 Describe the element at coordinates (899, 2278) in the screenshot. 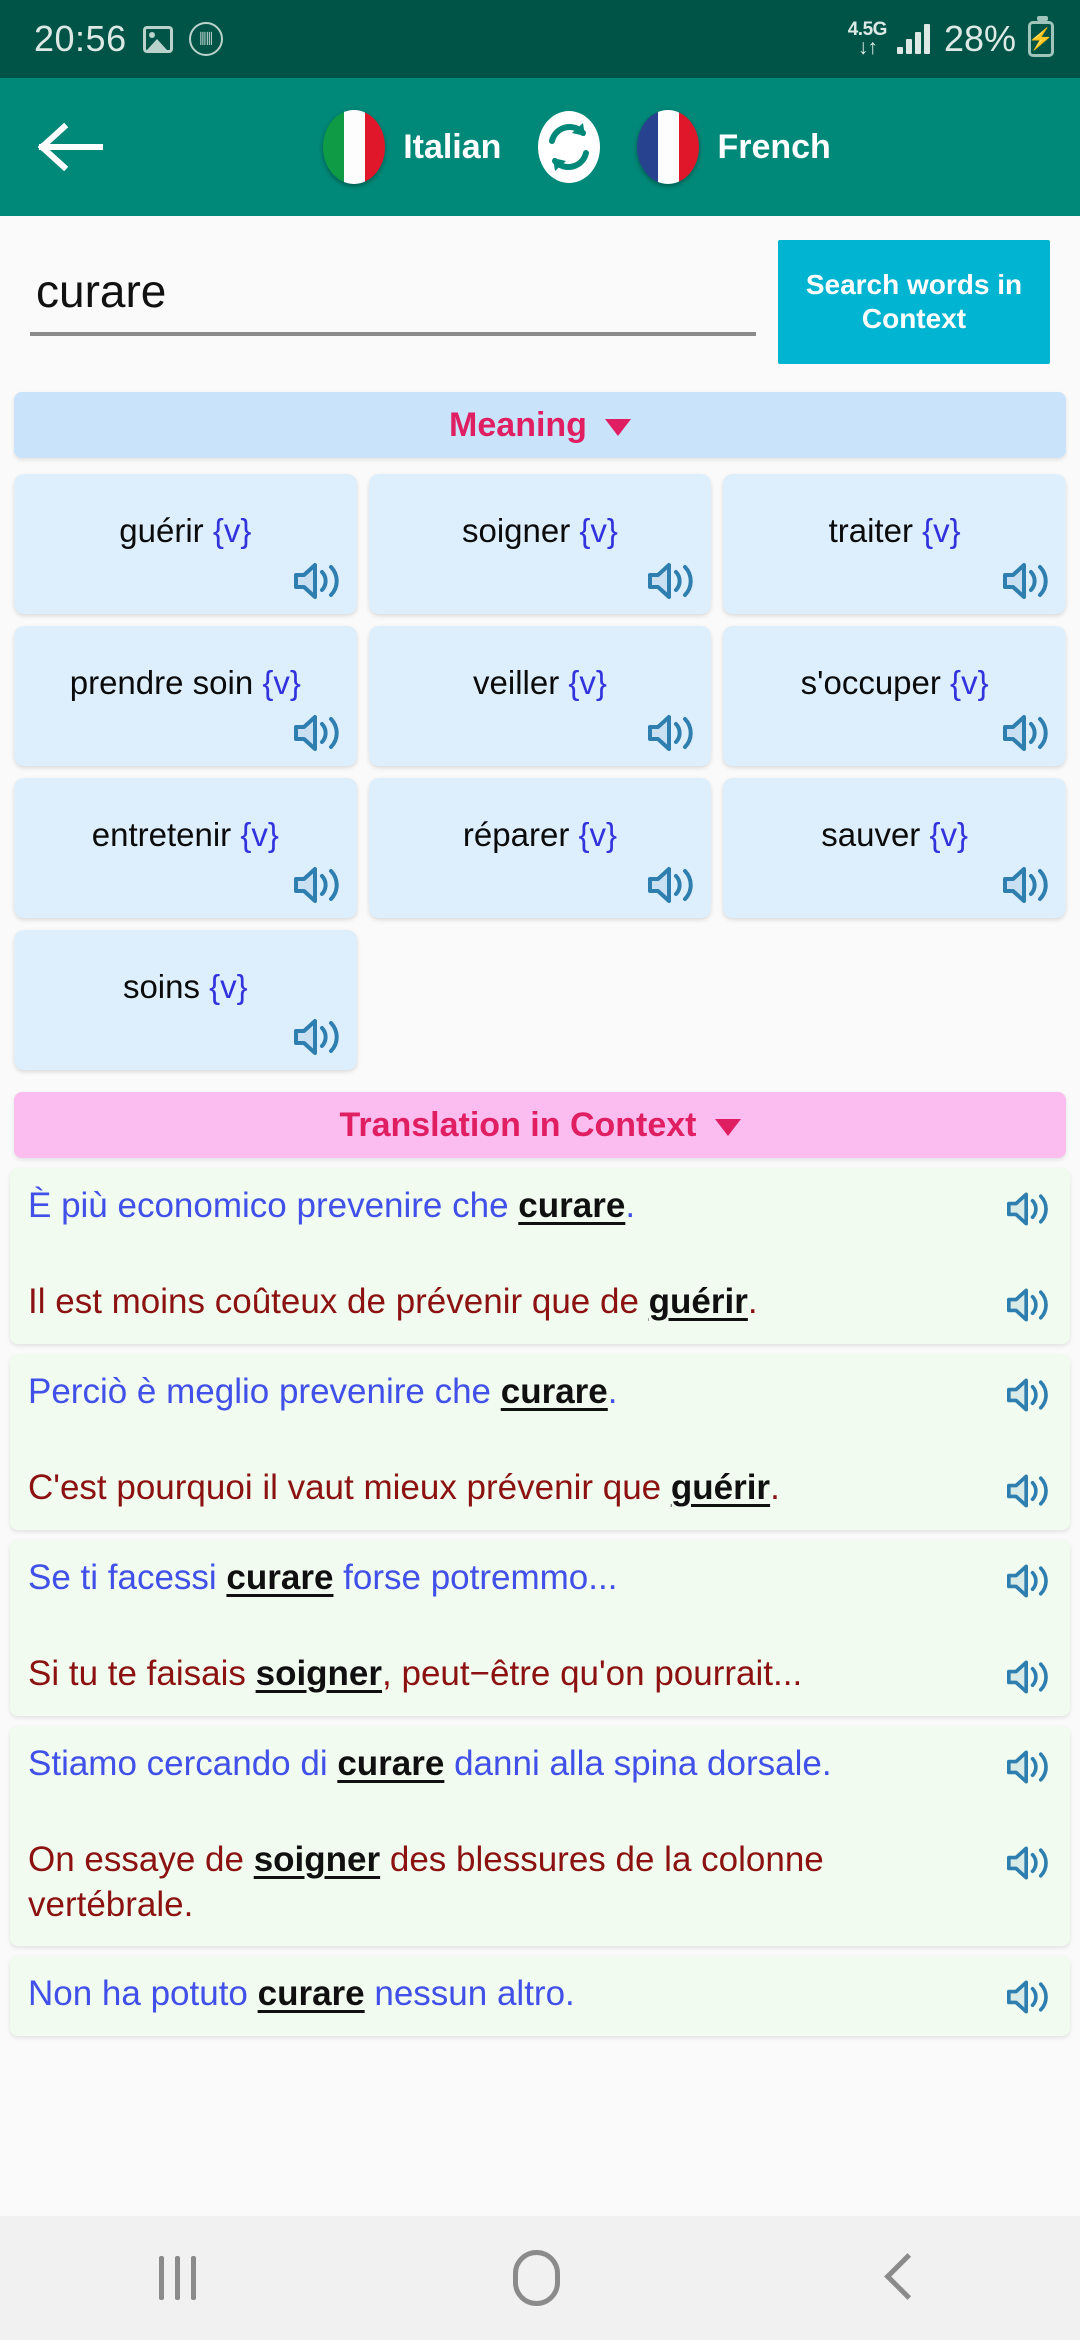

I see `back-icon` at that location.